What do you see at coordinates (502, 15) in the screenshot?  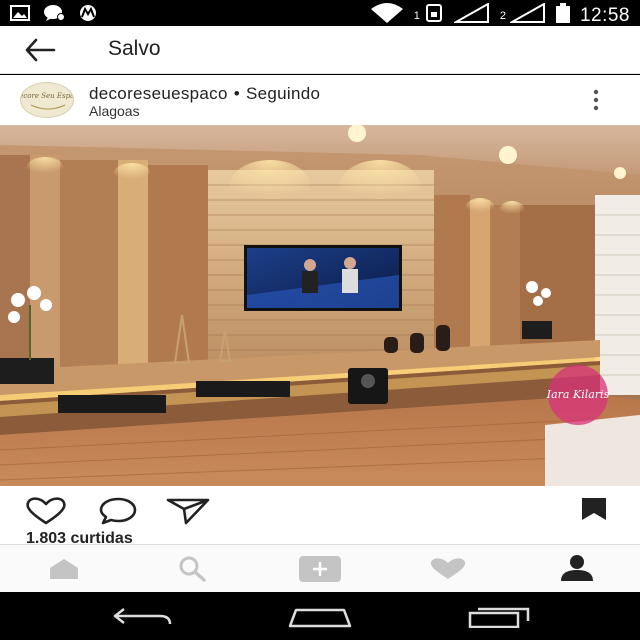 I see `sim2-label: 2` at bounding box center [502, 15].